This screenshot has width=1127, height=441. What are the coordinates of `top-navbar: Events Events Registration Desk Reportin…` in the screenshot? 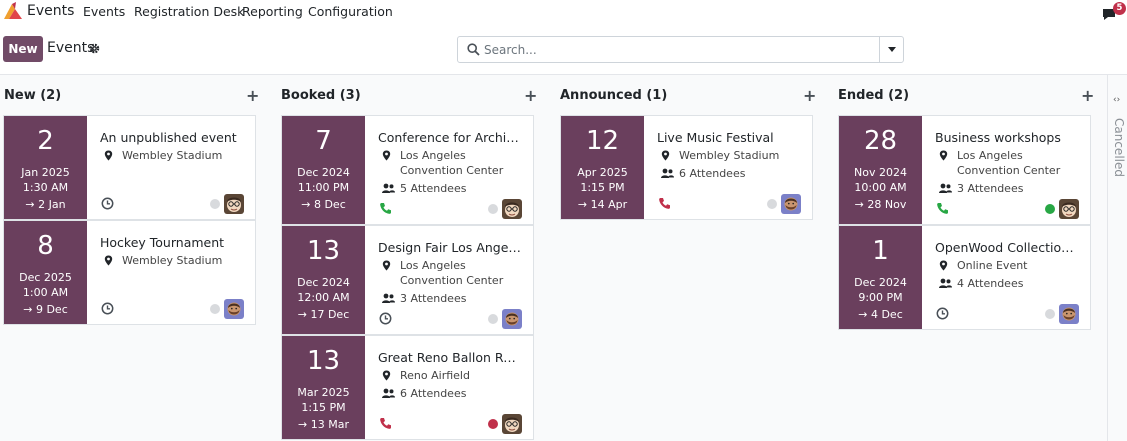 It's located at (563, 12).